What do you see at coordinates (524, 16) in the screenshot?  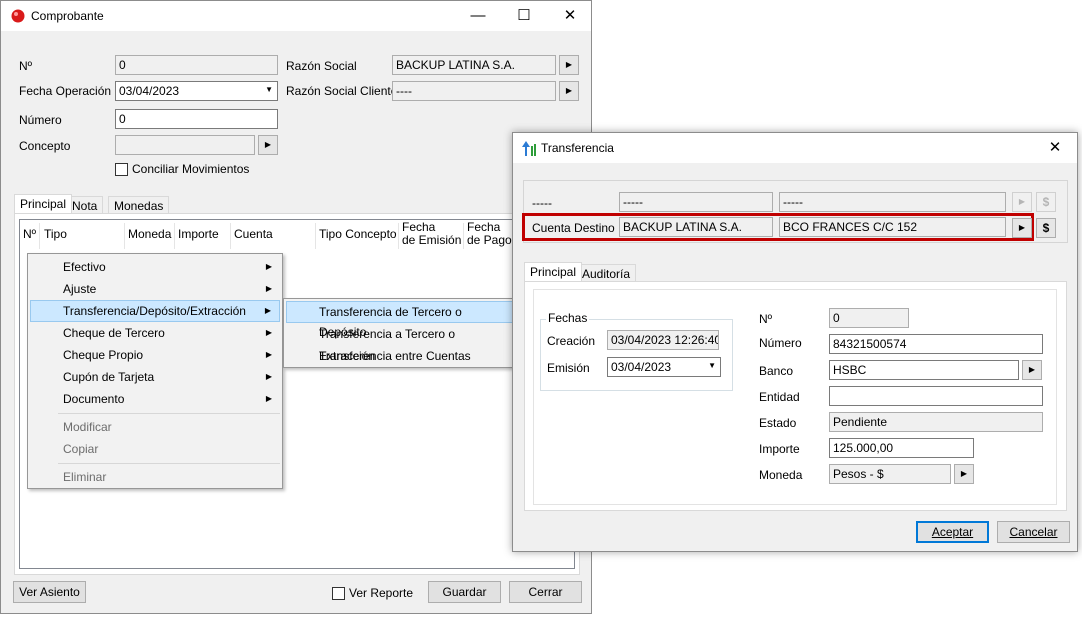 I see `maximize-button: ☐` at bounding box center [524, 16].